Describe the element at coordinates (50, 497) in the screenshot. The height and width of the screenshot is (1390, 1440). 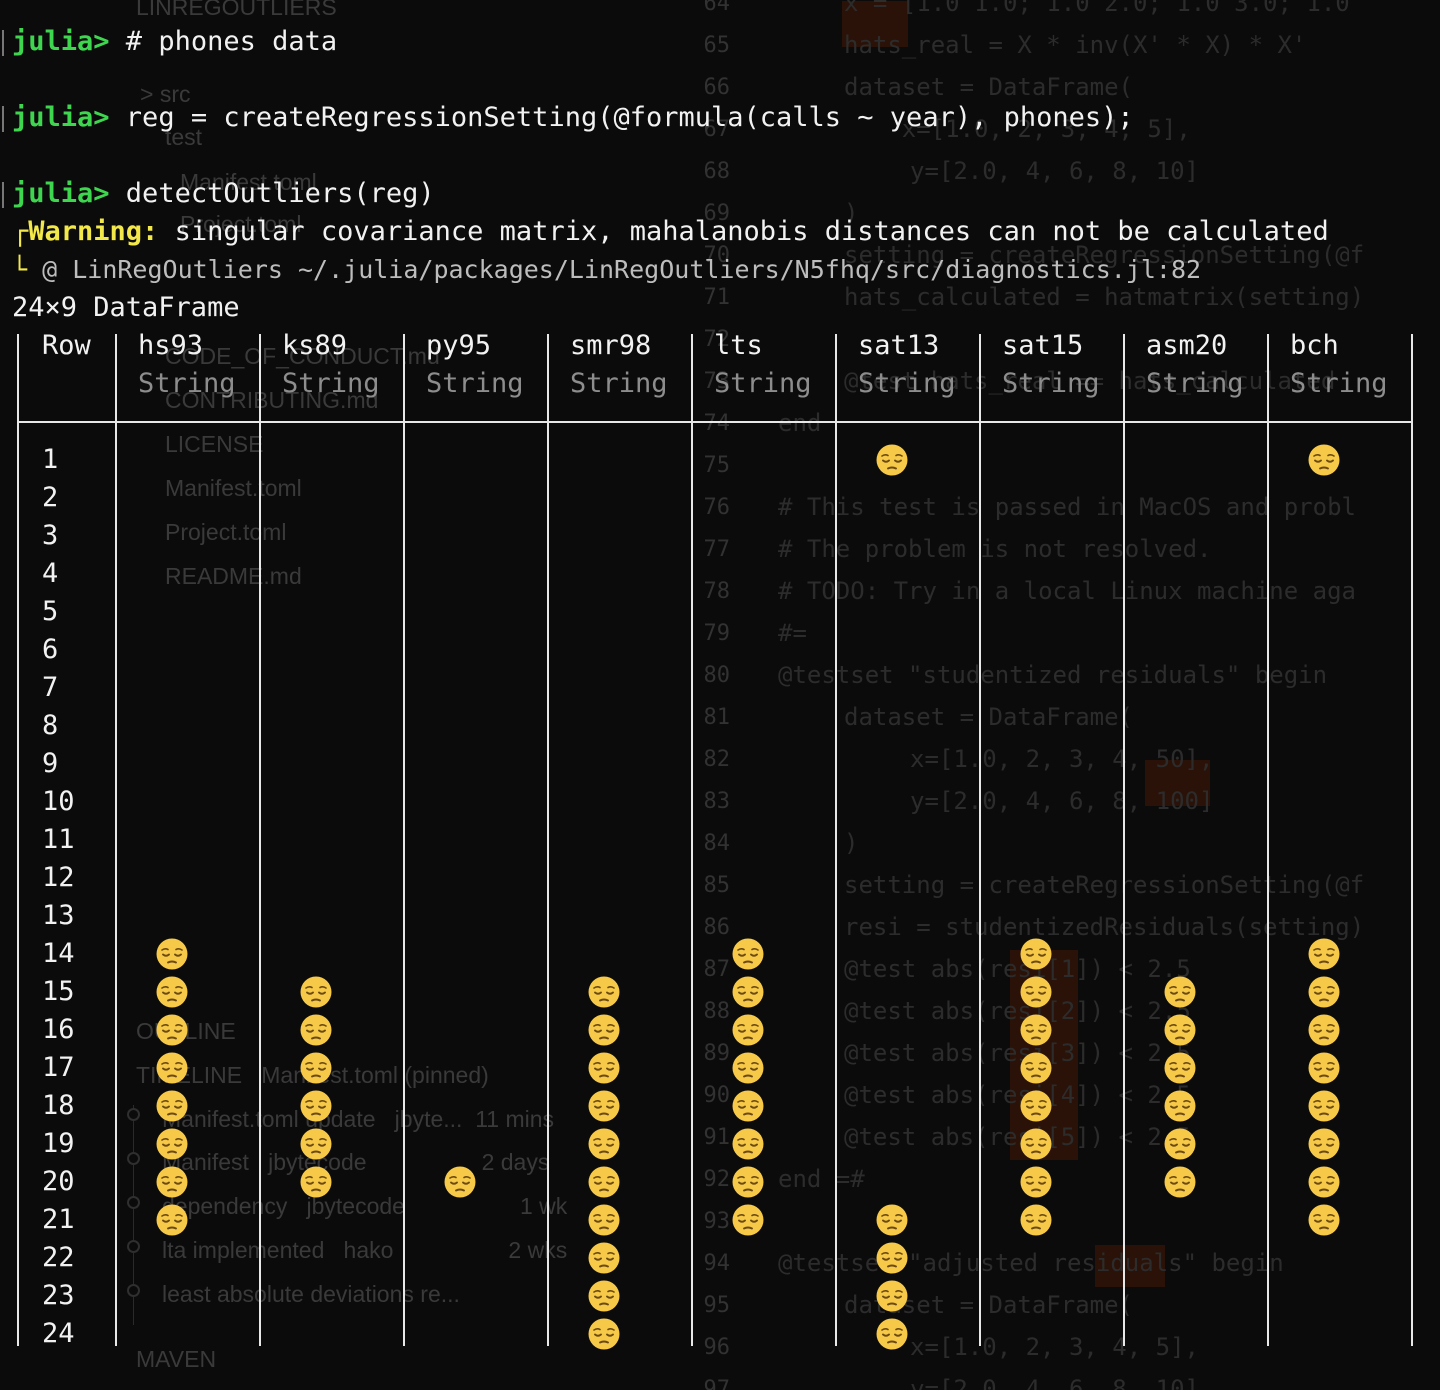
I see `row-number: 2` at that location.